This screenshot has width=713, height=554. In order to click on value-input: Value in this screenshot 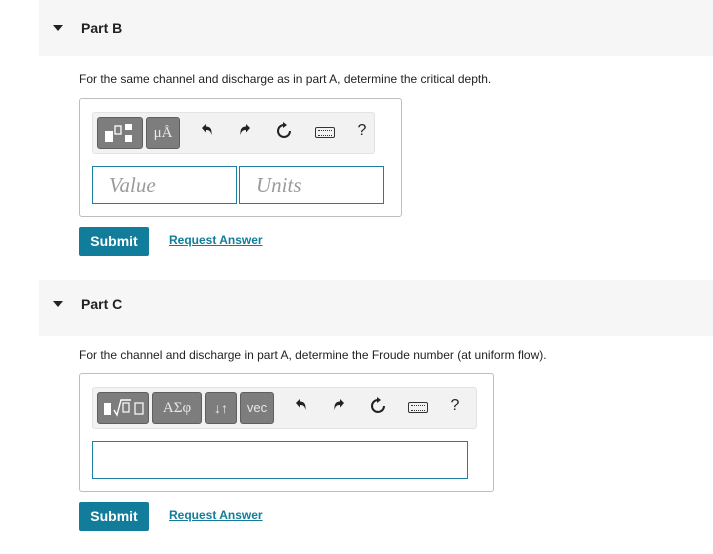, I will do `click(164, 185)`.